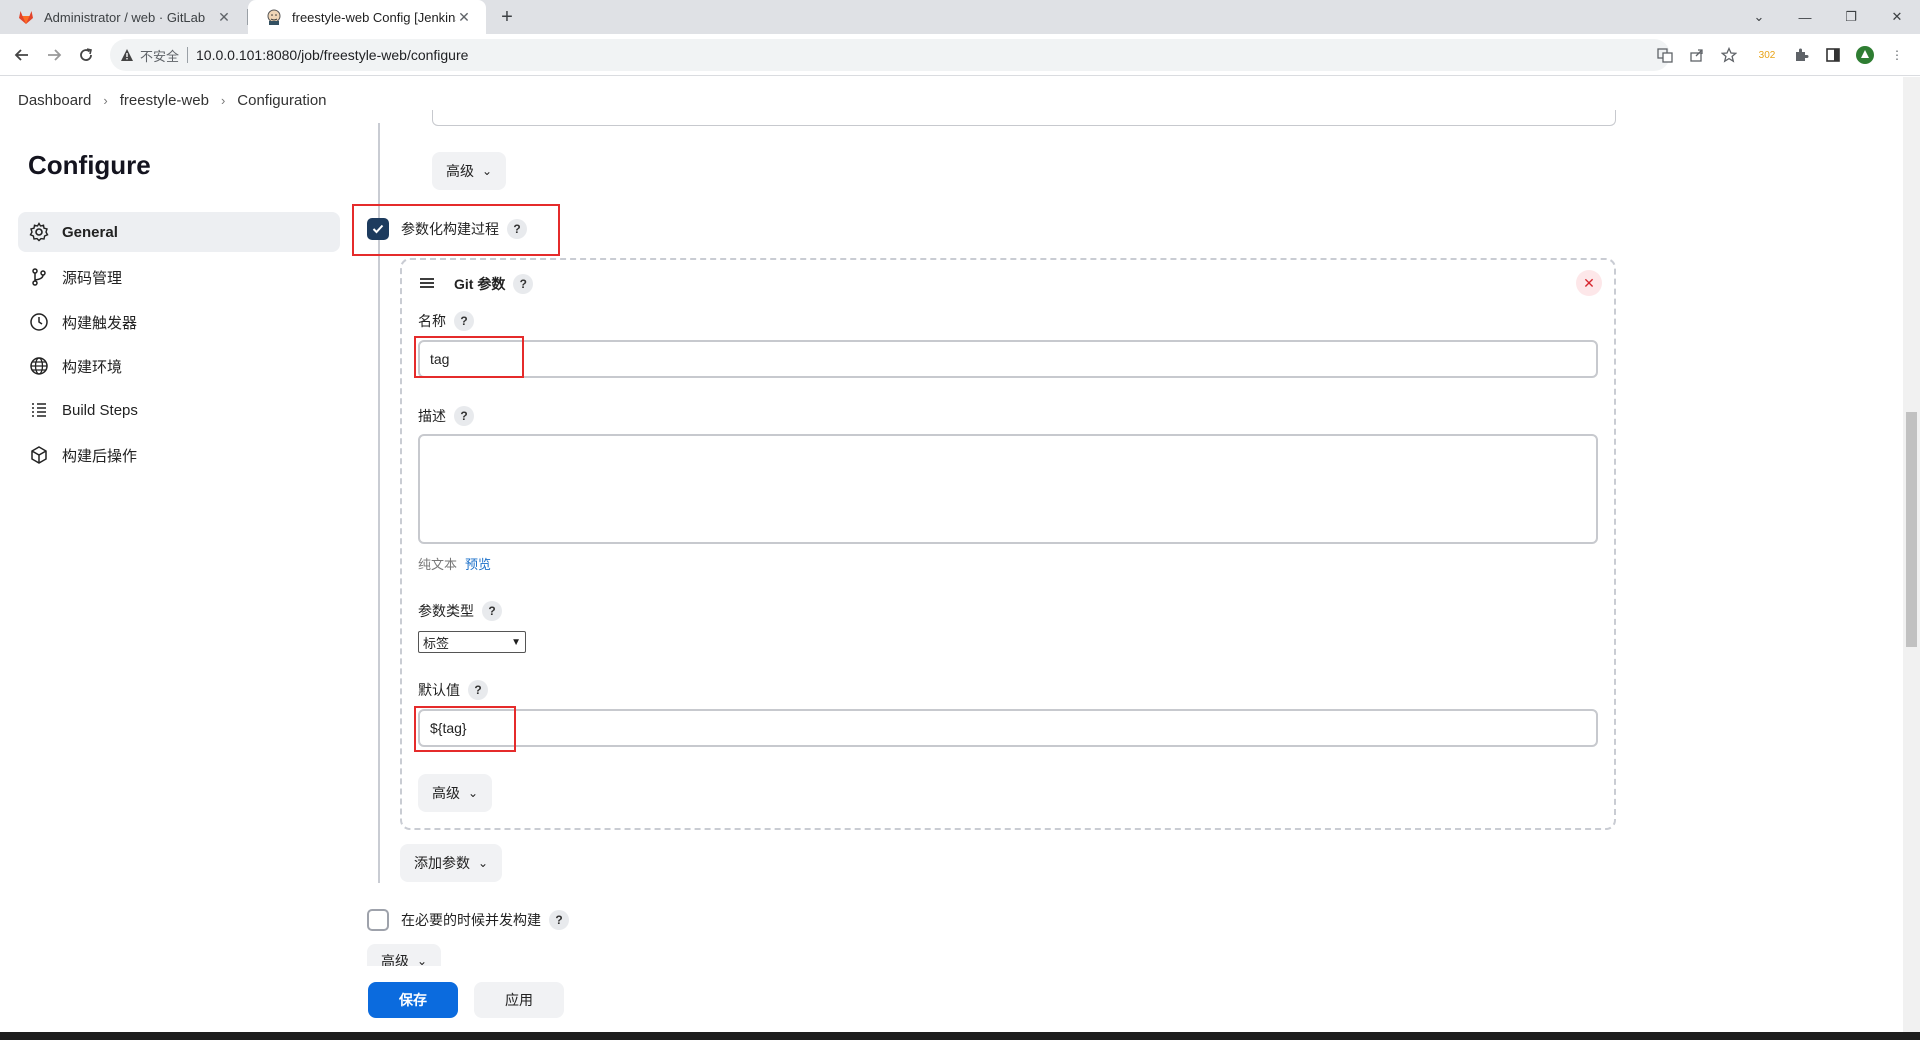 The image size is (1920, 1040). Describe the element at coordinates (1665, 55) in the screenshot. I see `translate-icon` at that location.